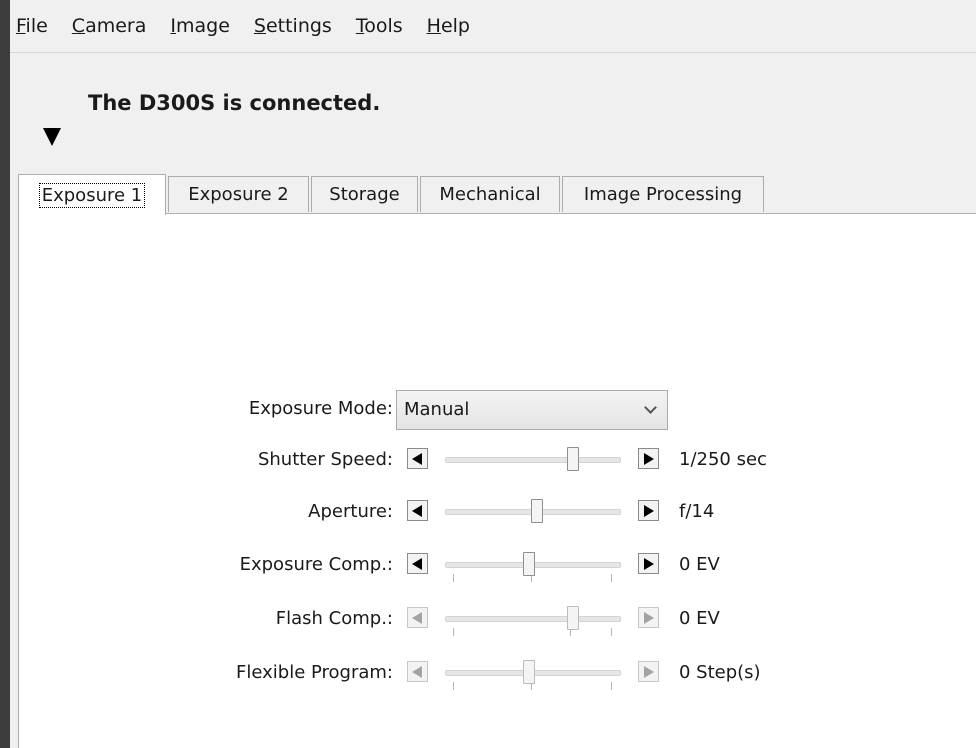 The width and height of the screenshot is (976, 748). I want to click on menu-help: Help, so click(448, 26).